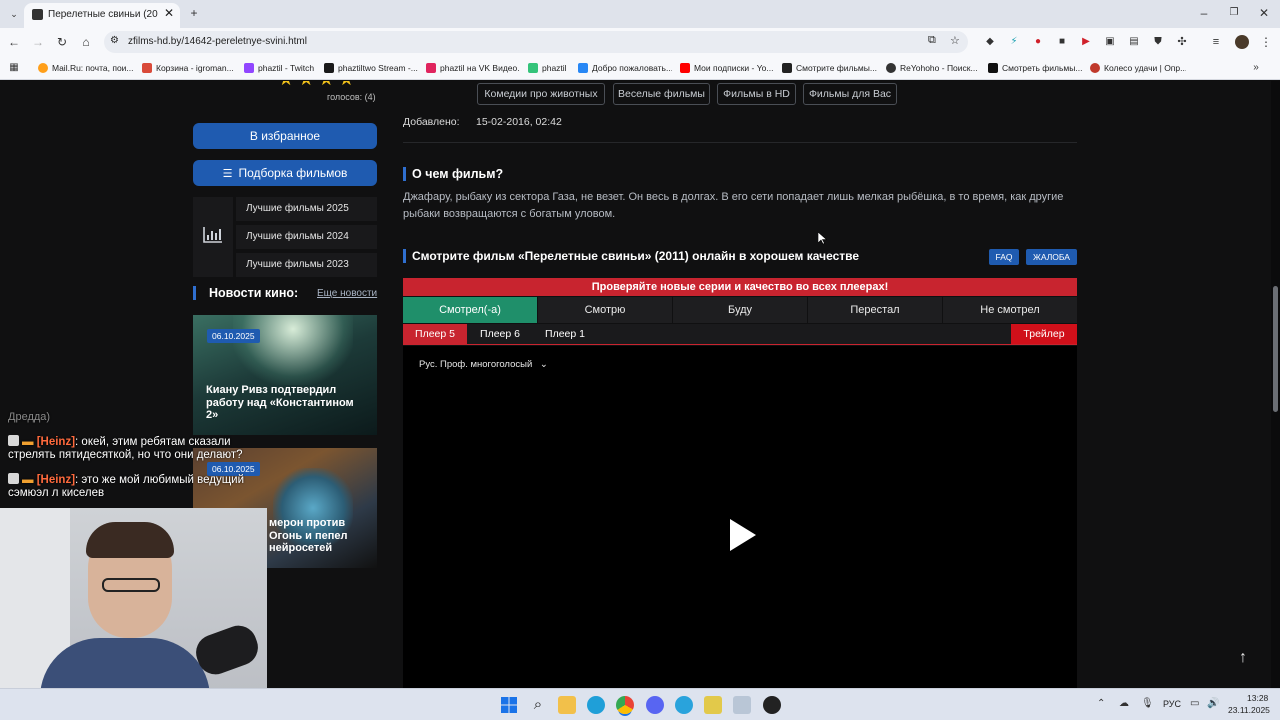 This screenshot has width=1280, height=720. What do you see at coordinates (293, 173) in the screenshot?
I see `film-collection-label: Подборка фильмов` at bounding box center [293, 173].